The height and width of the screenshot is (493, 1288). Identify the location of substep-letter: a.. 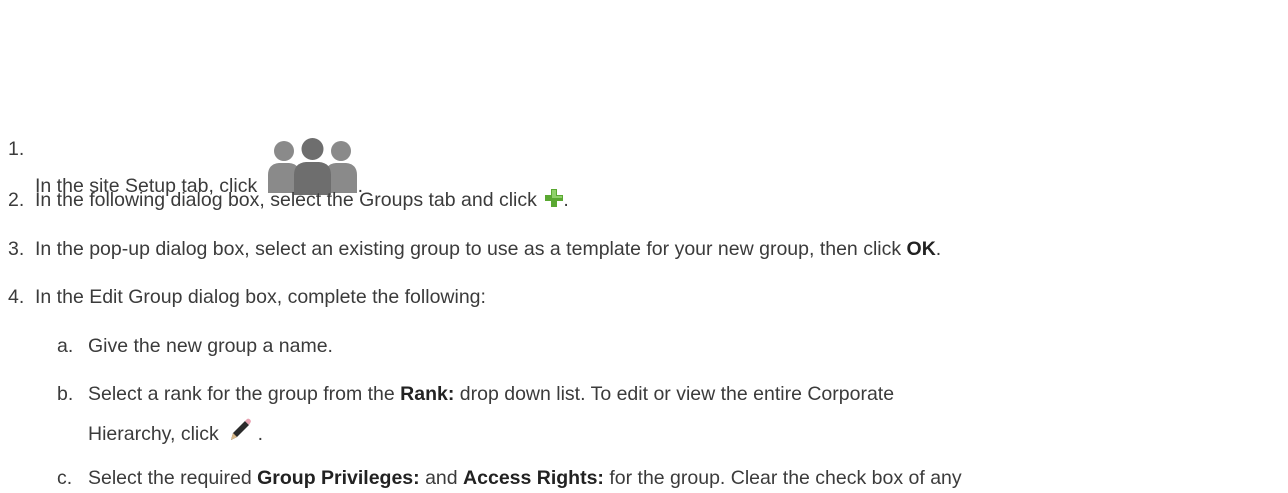
(65, 346).